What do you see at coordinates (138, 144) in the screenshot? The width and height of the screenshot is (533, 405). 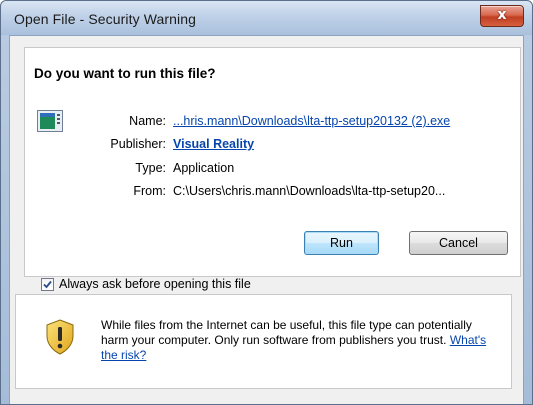 I see `publisher-label: Publisher:` at bounding box center [138, 144].